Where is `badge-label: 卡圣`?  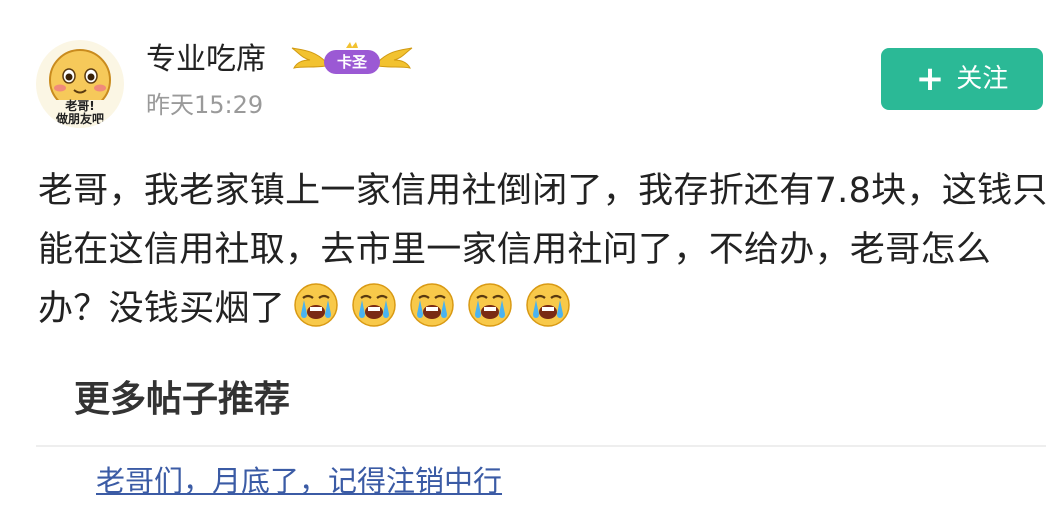 badge-label: 卡圣 is located at coordinates (351, 62).